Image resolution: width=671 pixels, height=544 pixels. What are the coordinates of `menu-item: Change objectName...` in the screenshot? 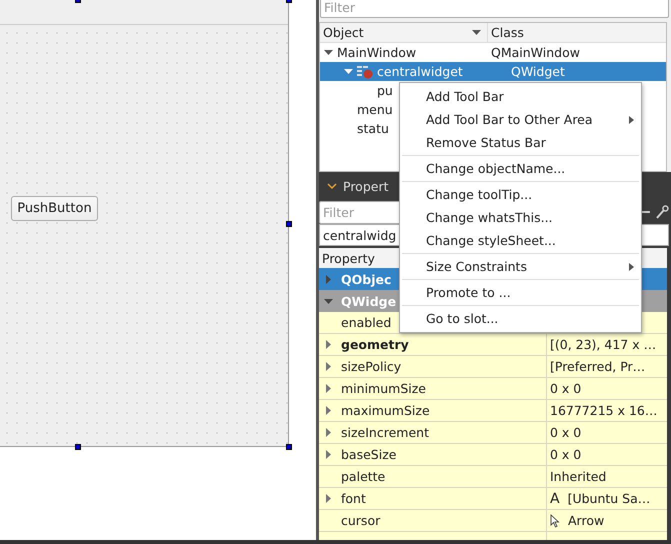 It's located at (520, 168).